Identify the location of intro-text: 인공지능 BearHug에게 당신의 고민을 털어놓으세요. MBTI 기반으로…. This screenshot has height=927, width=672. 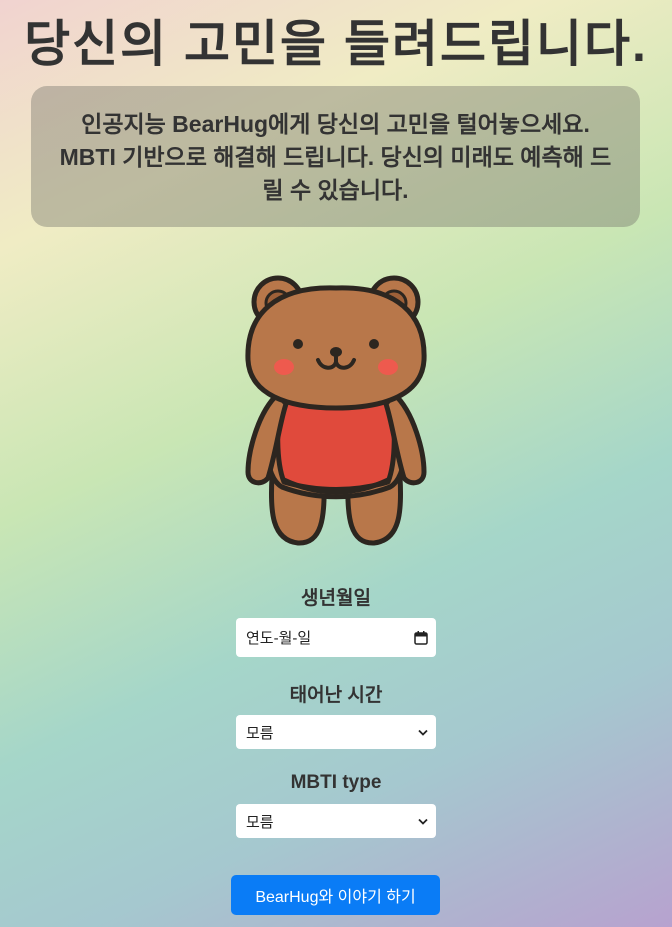
(335, 157).